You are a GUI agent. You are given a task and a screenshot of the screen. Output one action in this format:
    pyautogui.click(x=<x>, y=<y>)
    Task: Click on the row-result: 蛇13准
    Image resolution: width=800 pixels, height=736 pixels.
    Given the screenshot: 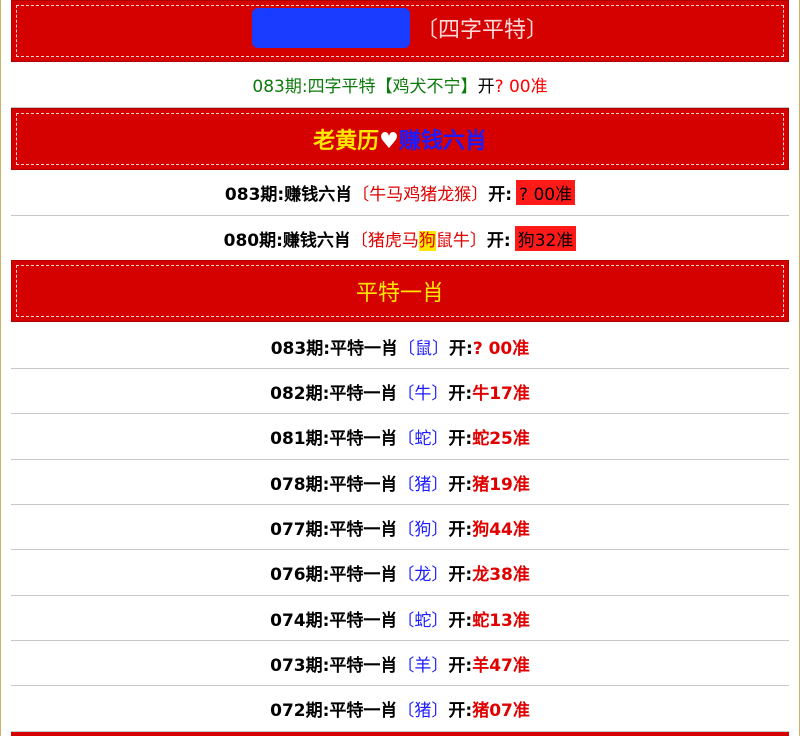 What is the action you would take?
    pyautogui.click(x=501, y=620)
    